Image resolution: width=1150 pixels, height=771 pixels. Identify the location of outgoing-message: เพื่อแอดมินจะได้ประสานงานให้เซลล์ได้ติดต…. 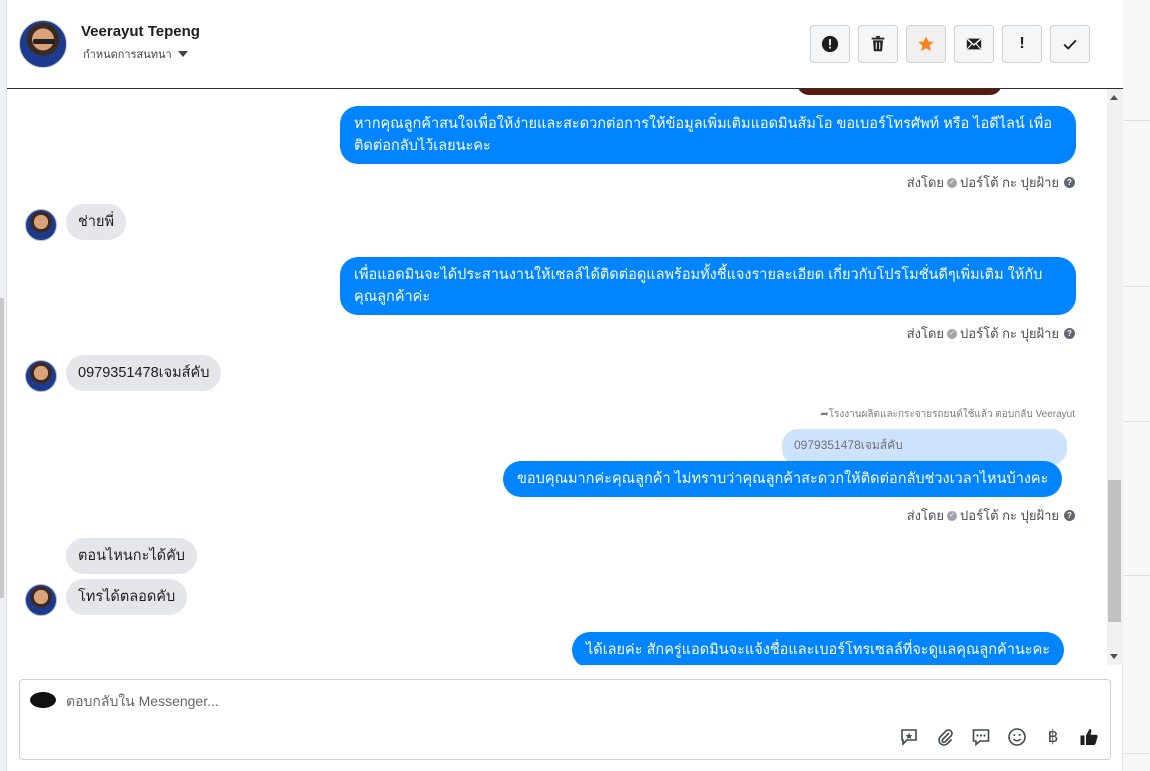
(708, 286).